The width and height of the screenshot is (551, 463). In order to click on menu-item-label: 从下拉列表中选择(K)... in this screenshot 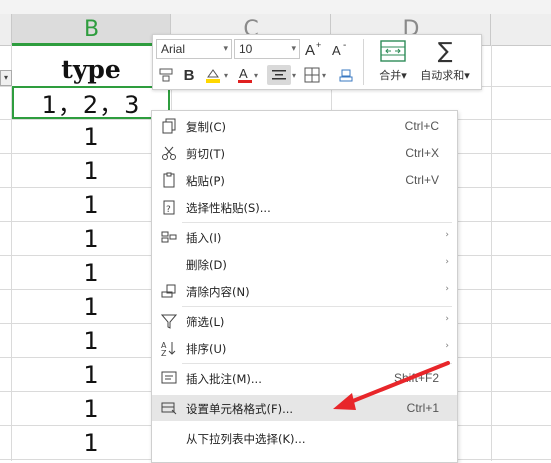, I will do `click(246, 439)`.